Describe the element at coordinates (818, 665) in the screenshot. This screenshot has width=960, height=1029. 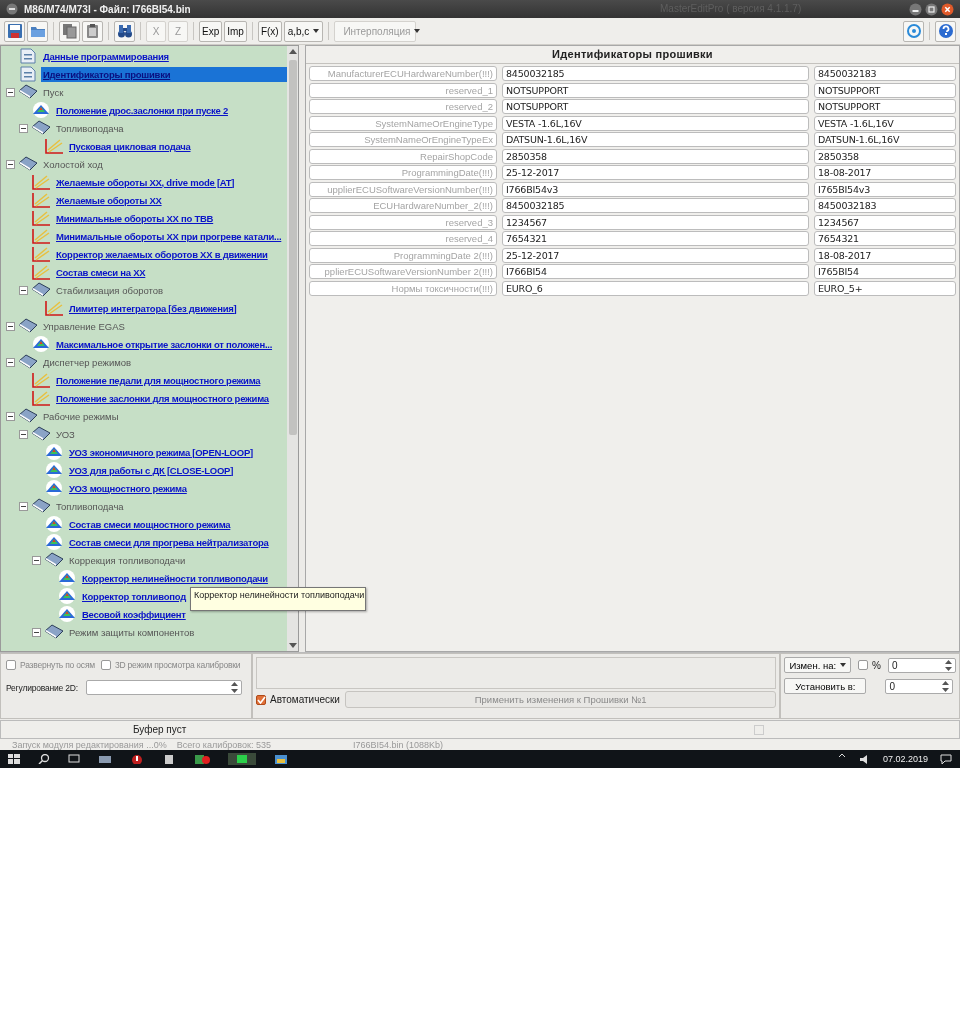
I see `change-dropdown: Измен. на:` at that location.